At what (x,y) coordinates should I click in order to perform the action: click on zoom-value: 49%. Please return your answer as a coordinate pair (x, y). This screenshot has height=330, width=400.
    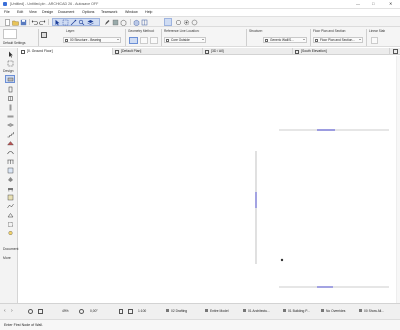
    Looking at the image, I should click on (65, 311).